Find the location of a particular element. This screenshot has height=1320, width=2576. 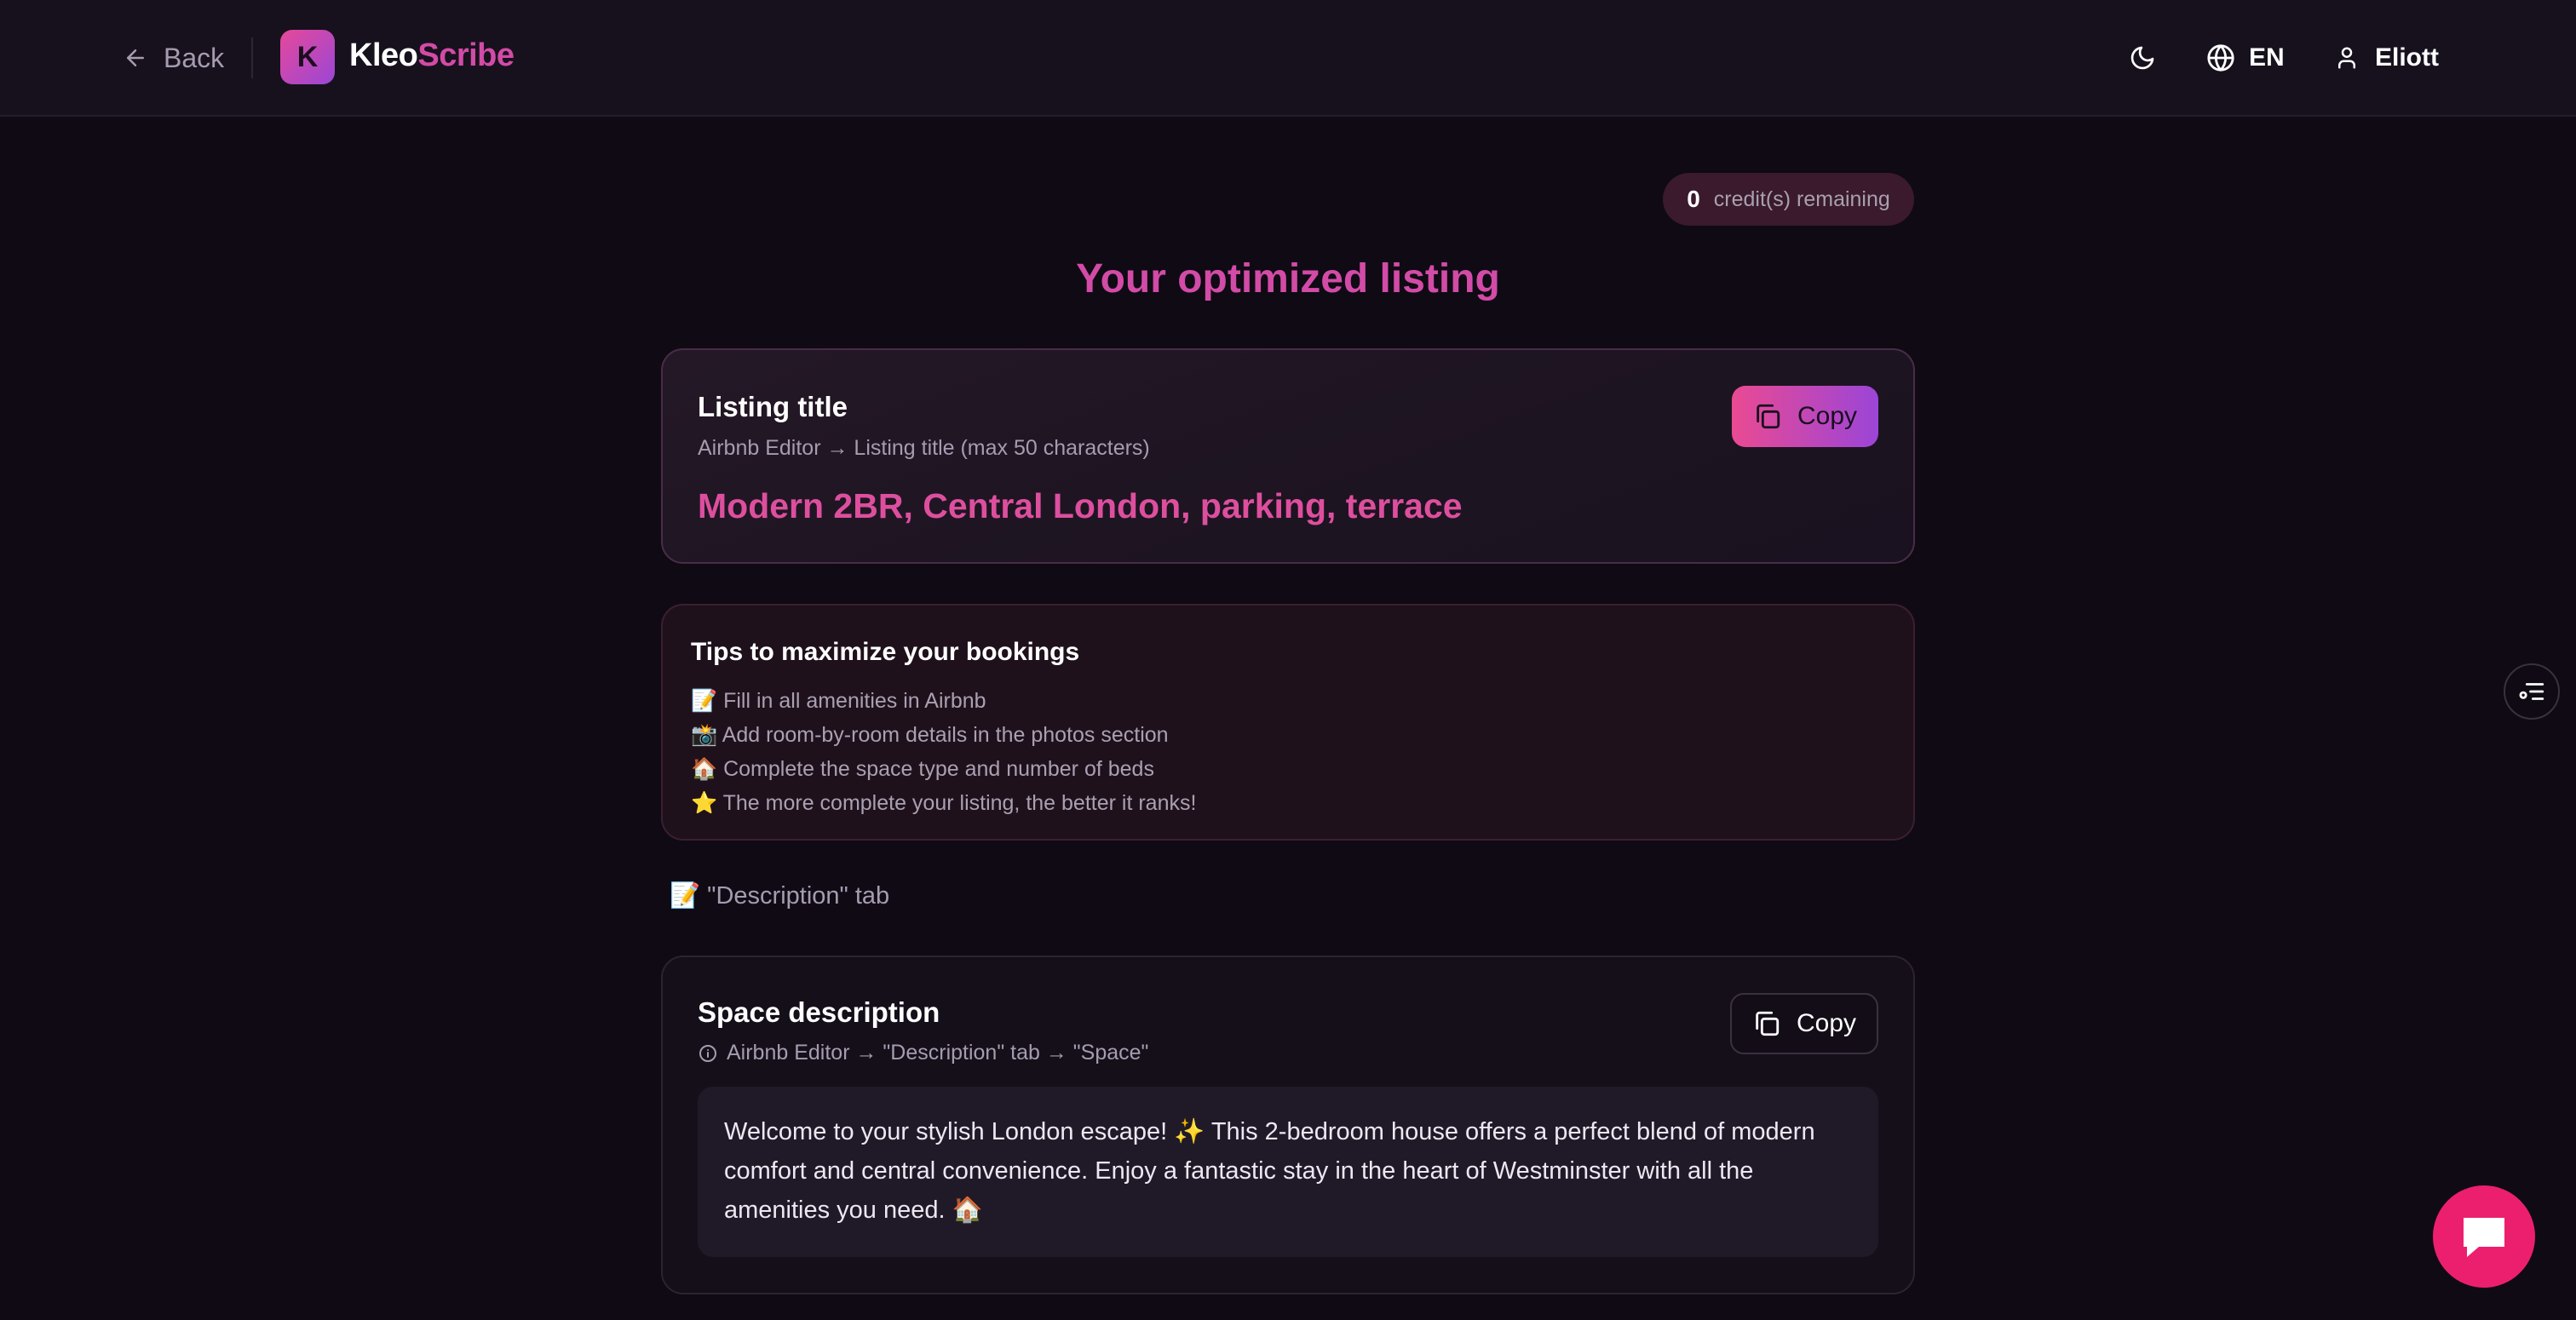

brand-name-part1: Kleo is located at coordinates (383, 55).